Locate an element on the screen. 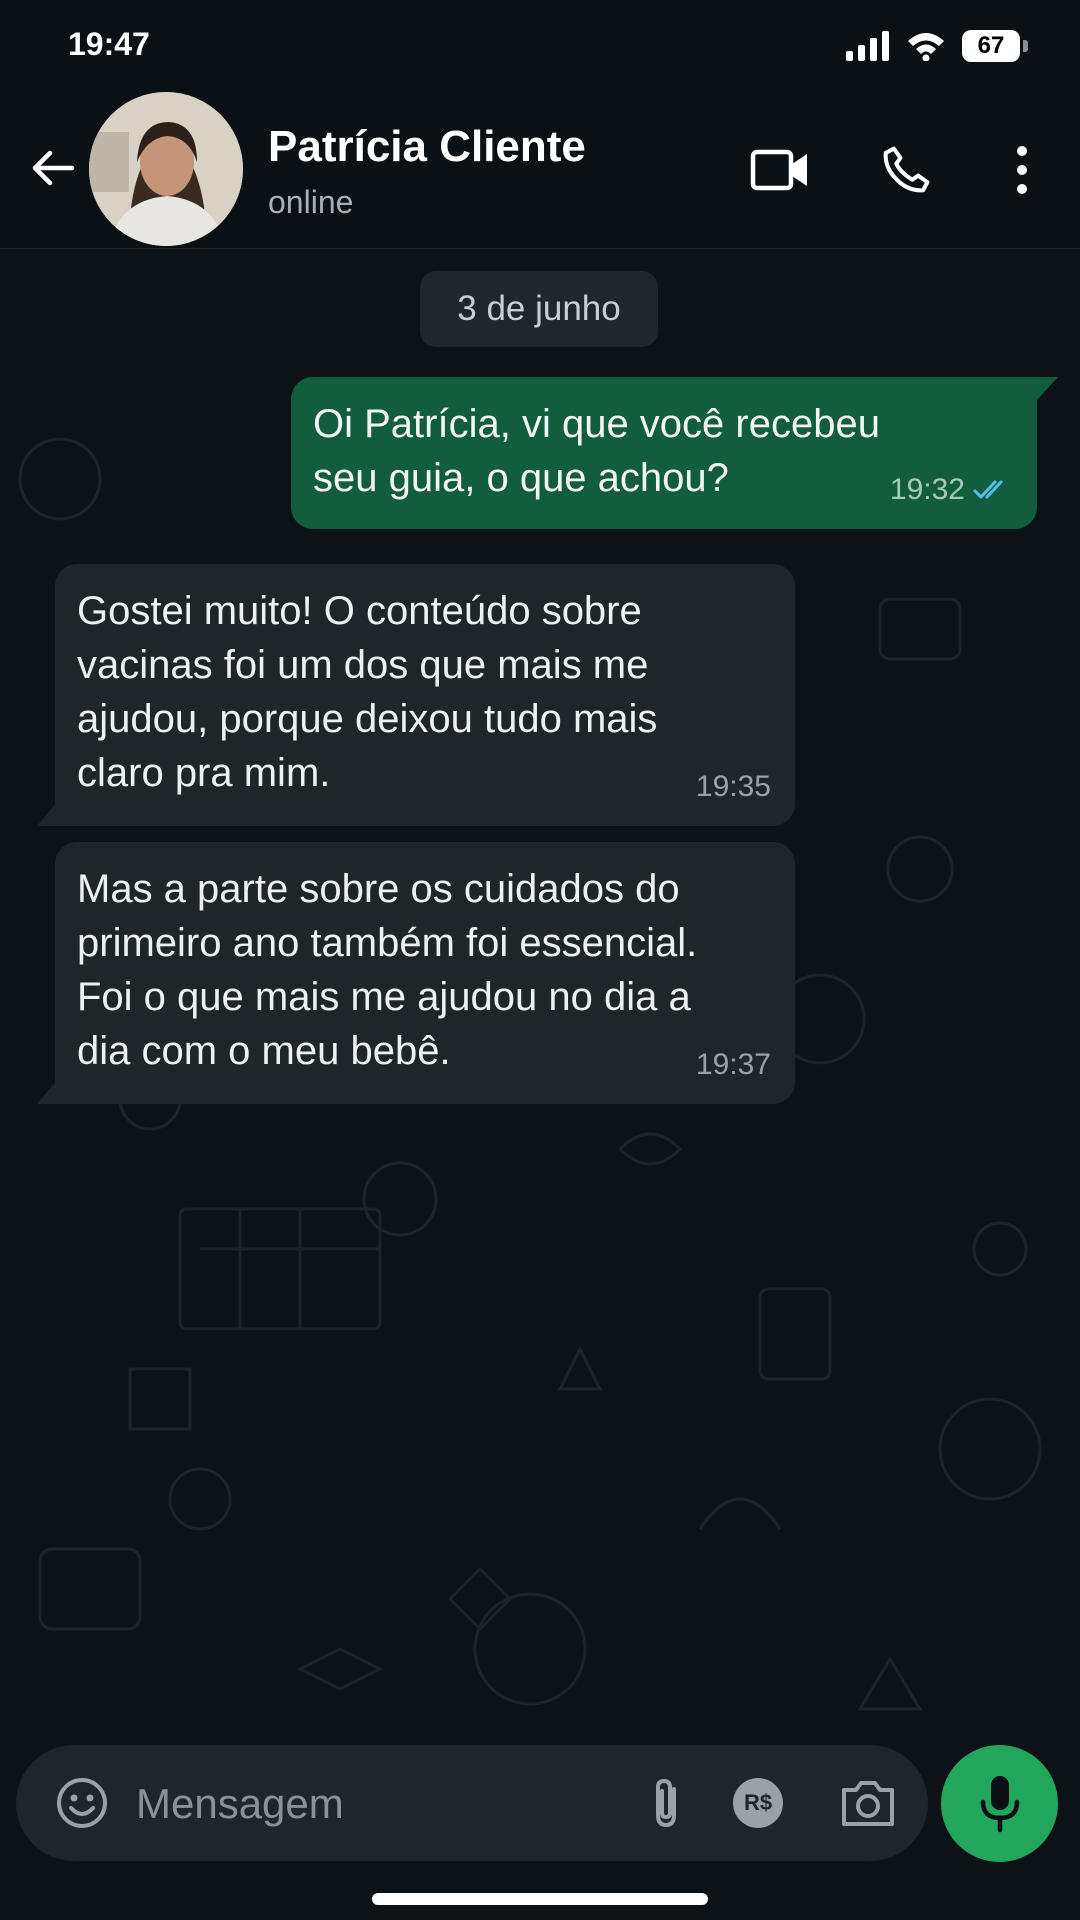  message-meta: 19:37 is located at coordinates (733, 1065).